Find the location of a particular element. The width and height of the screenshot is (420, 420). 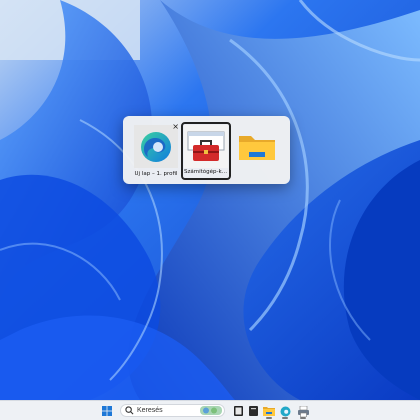

task-view-button is located at coordinates (238, 411).